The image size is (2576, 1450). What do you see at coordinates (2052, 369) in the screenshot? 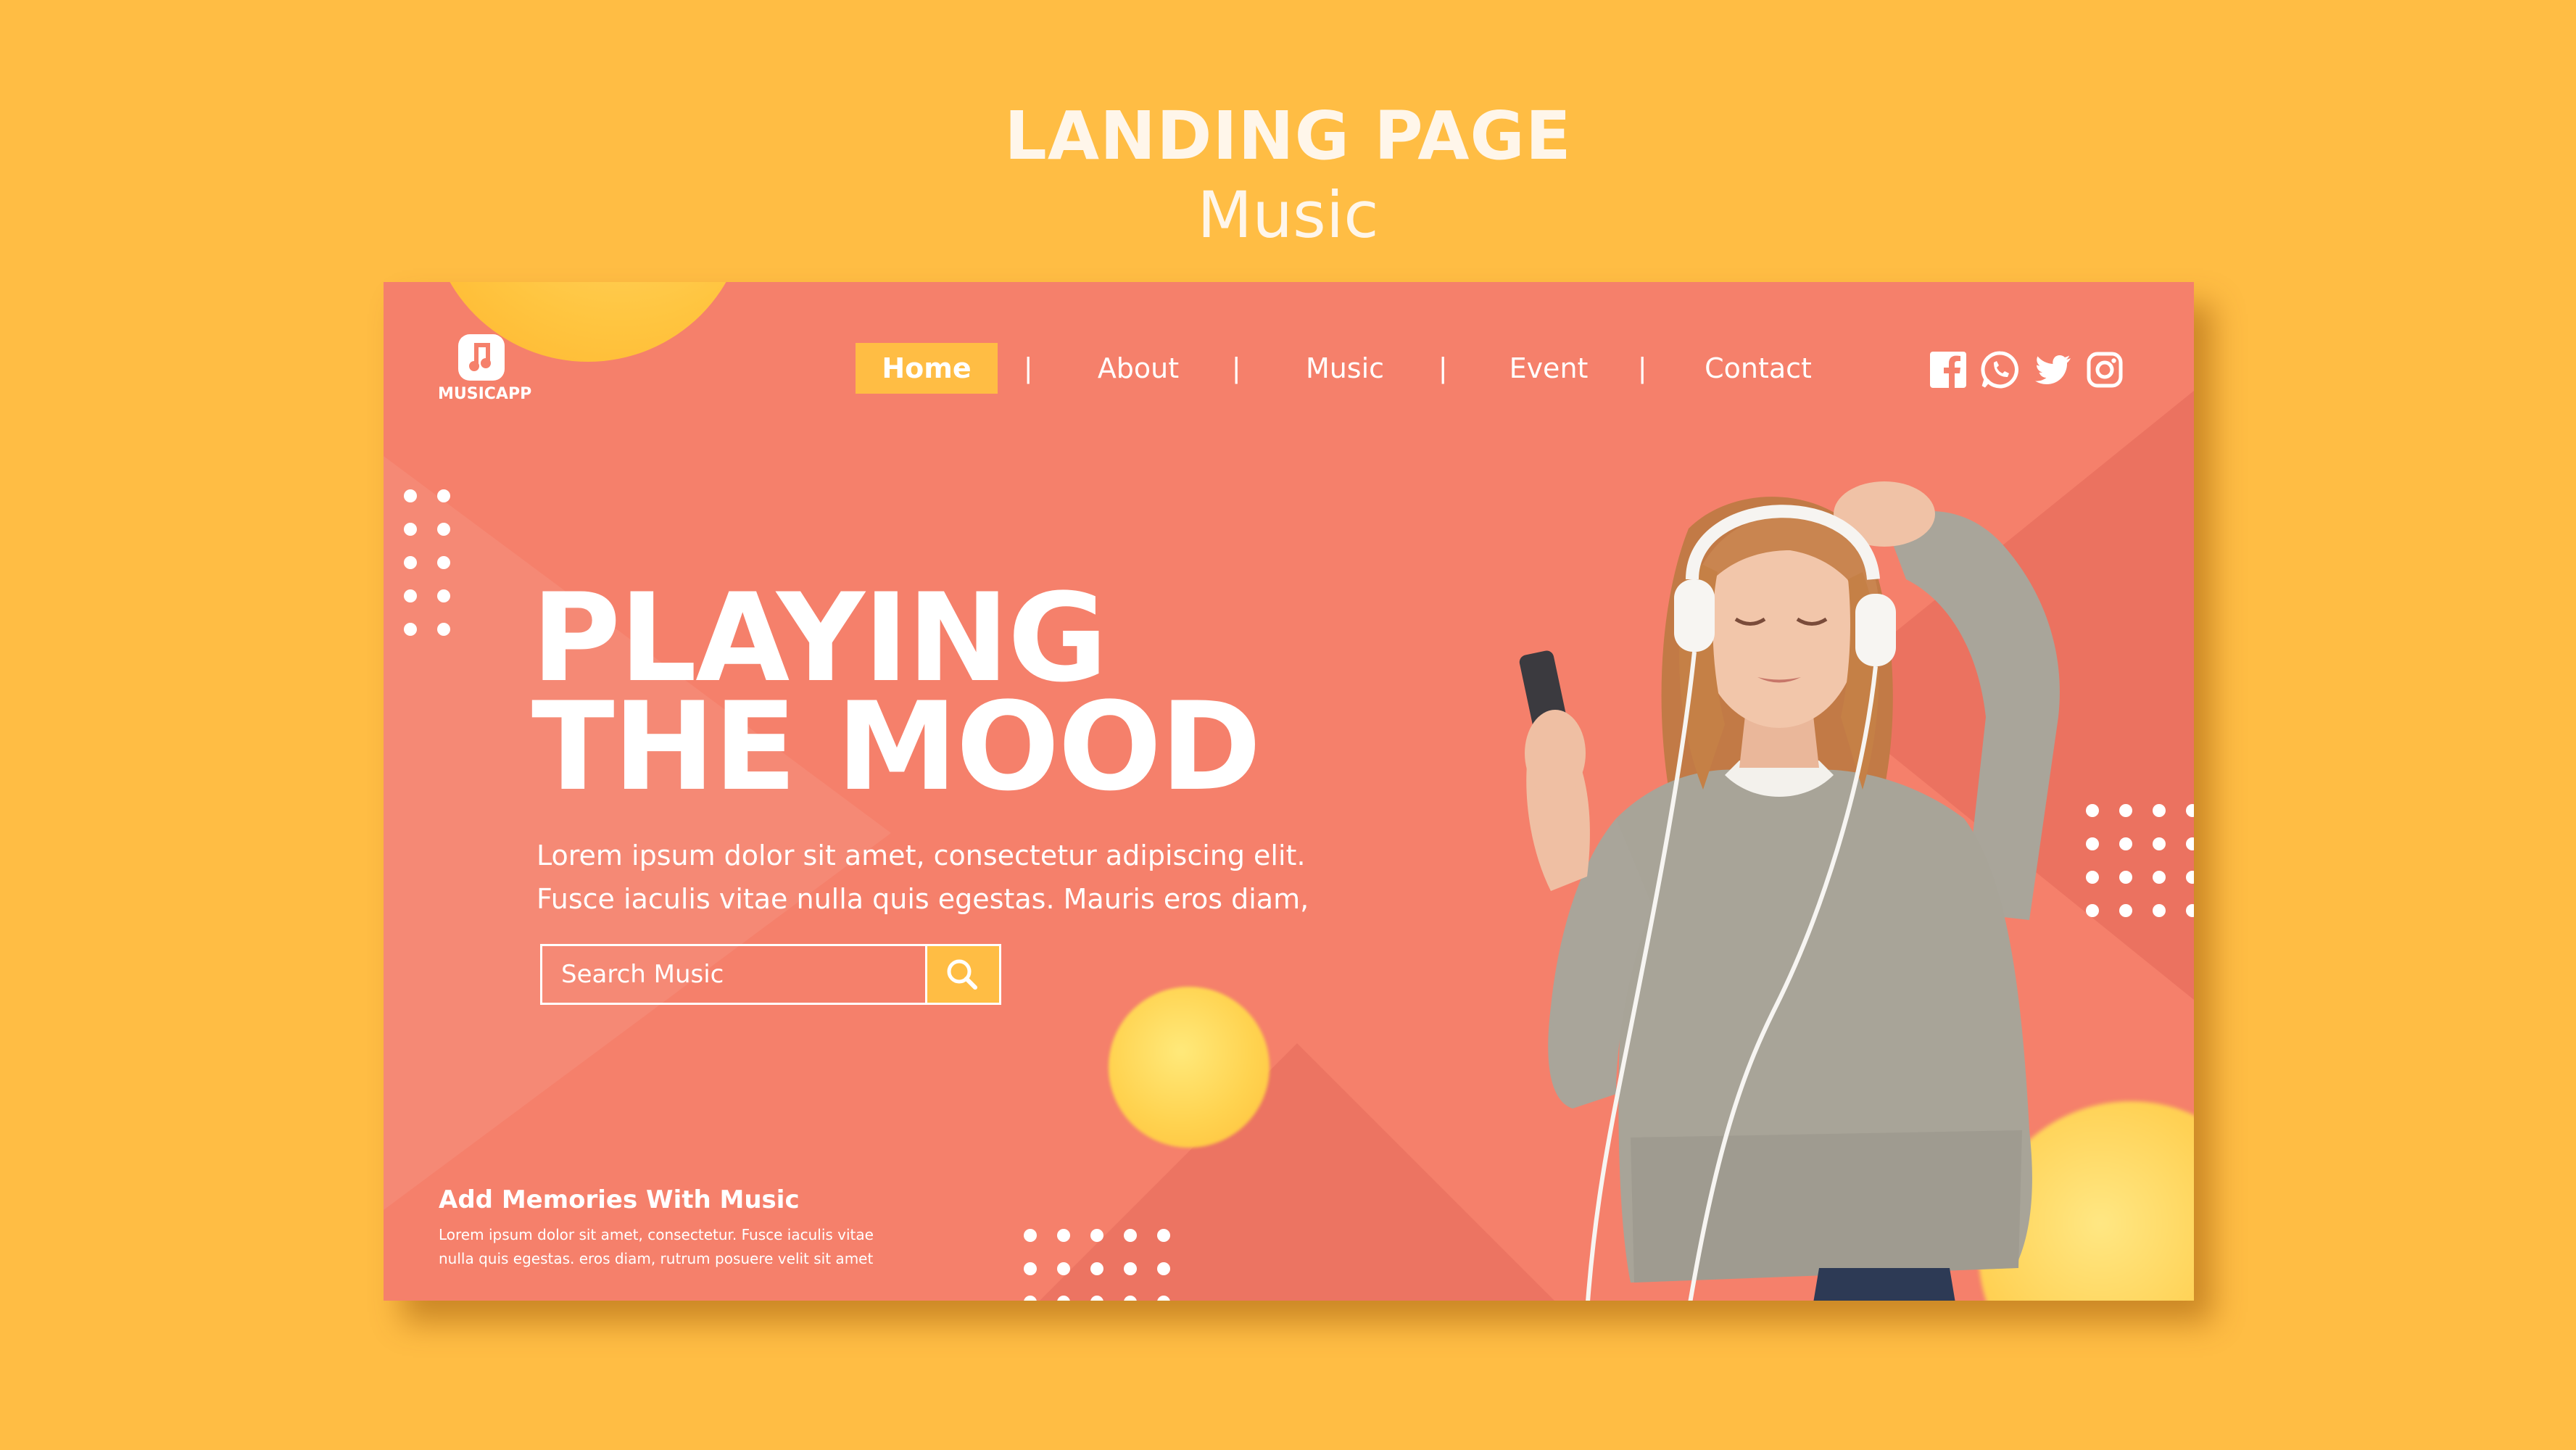
I see `twitter-icon` at bounding box center [2052, 369].